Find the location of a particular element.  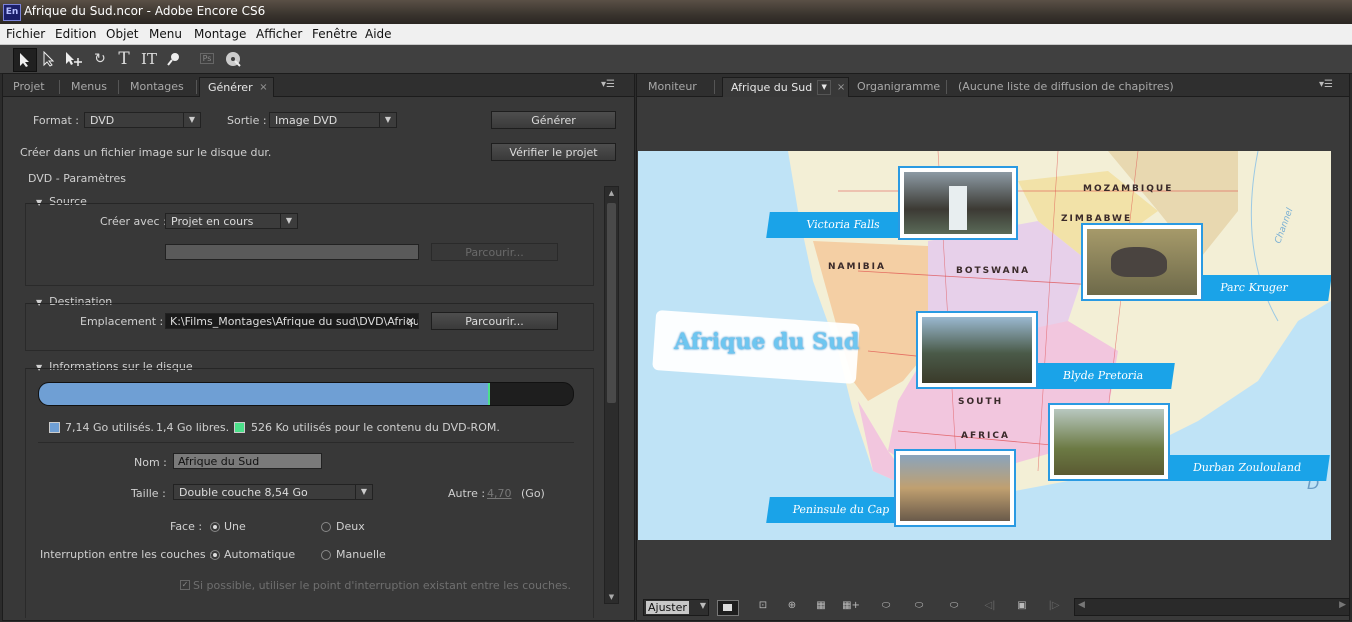

selection-tool-icon is located at coordinates (25, 60).